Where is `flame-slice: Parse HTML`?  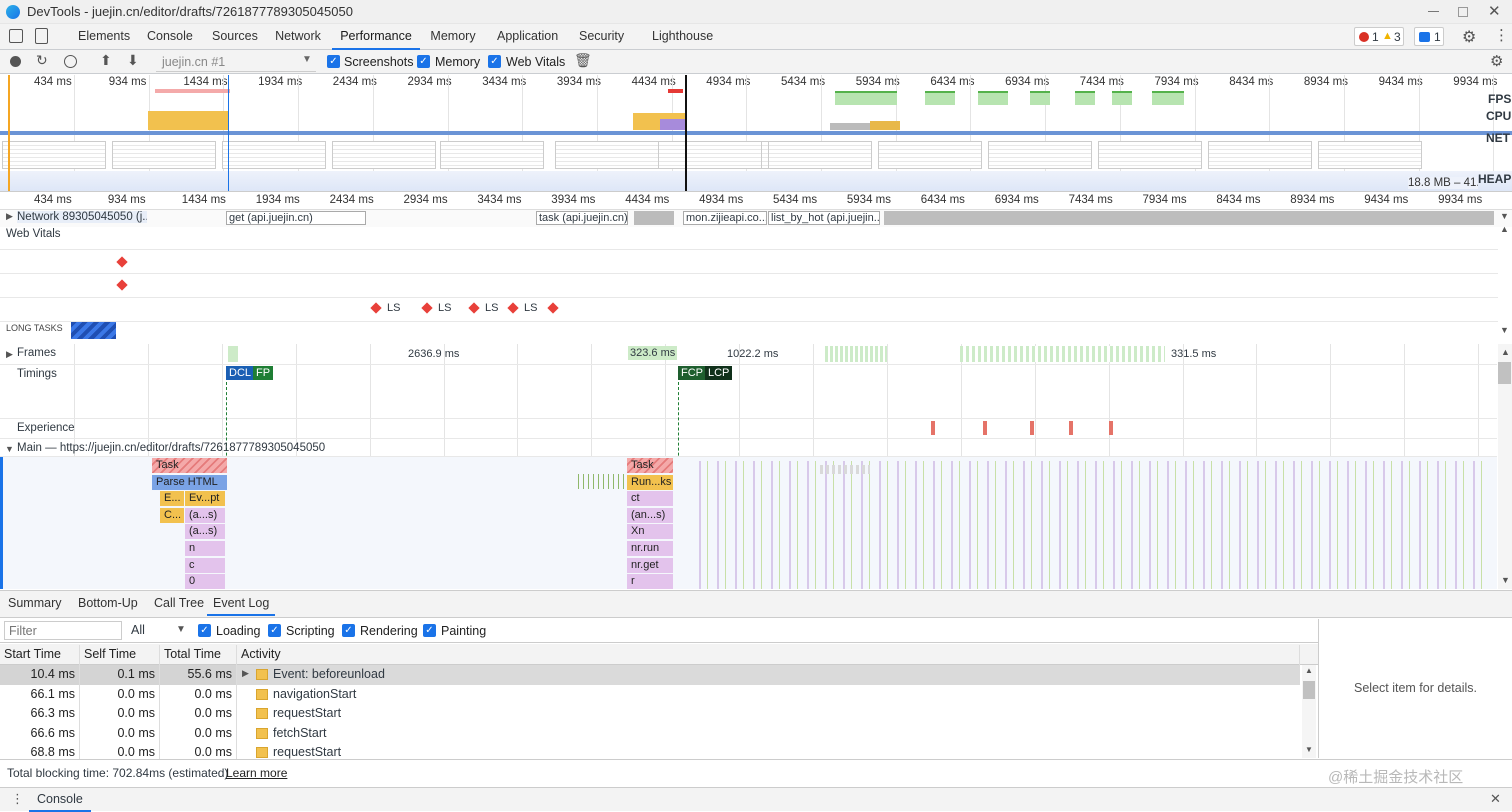
flame-slice: Parse HTML is located at coordinates (189, 482).